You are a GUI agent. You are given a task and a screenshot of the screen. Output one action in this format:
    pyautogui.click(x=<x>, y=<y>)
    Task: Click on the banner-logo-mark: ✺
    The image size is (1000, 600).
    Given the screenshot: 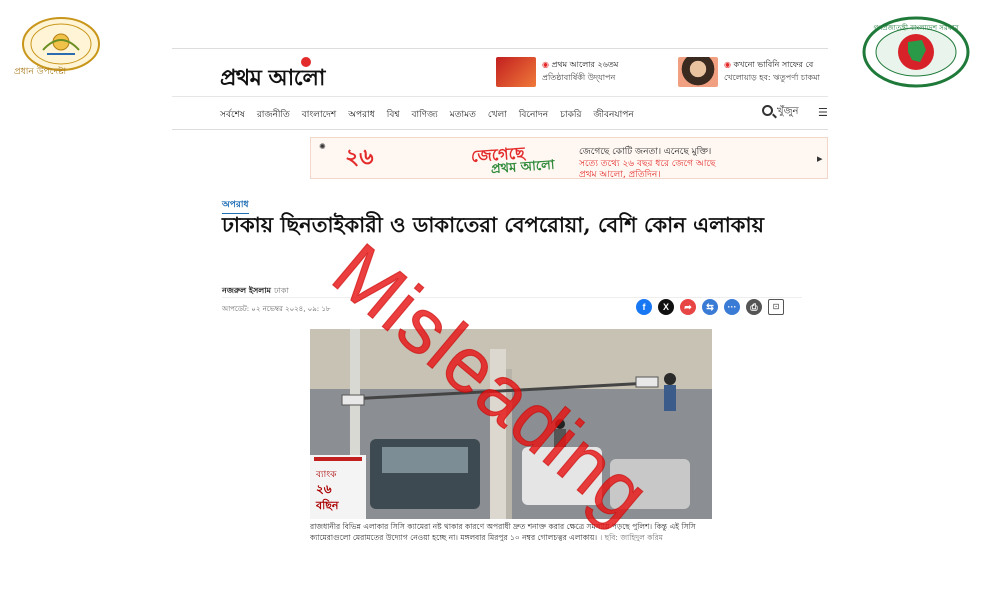 What is the action you would take?
    pyautogui.click(x=322, y=146)
    